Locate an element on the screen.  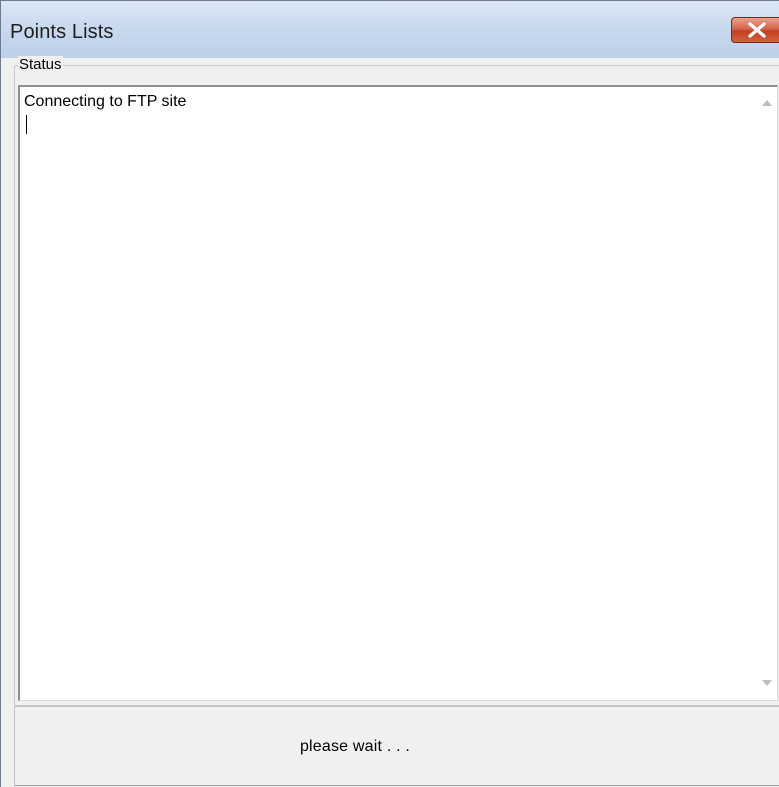
status-group-label: Status is located at coordinates (40, 64).